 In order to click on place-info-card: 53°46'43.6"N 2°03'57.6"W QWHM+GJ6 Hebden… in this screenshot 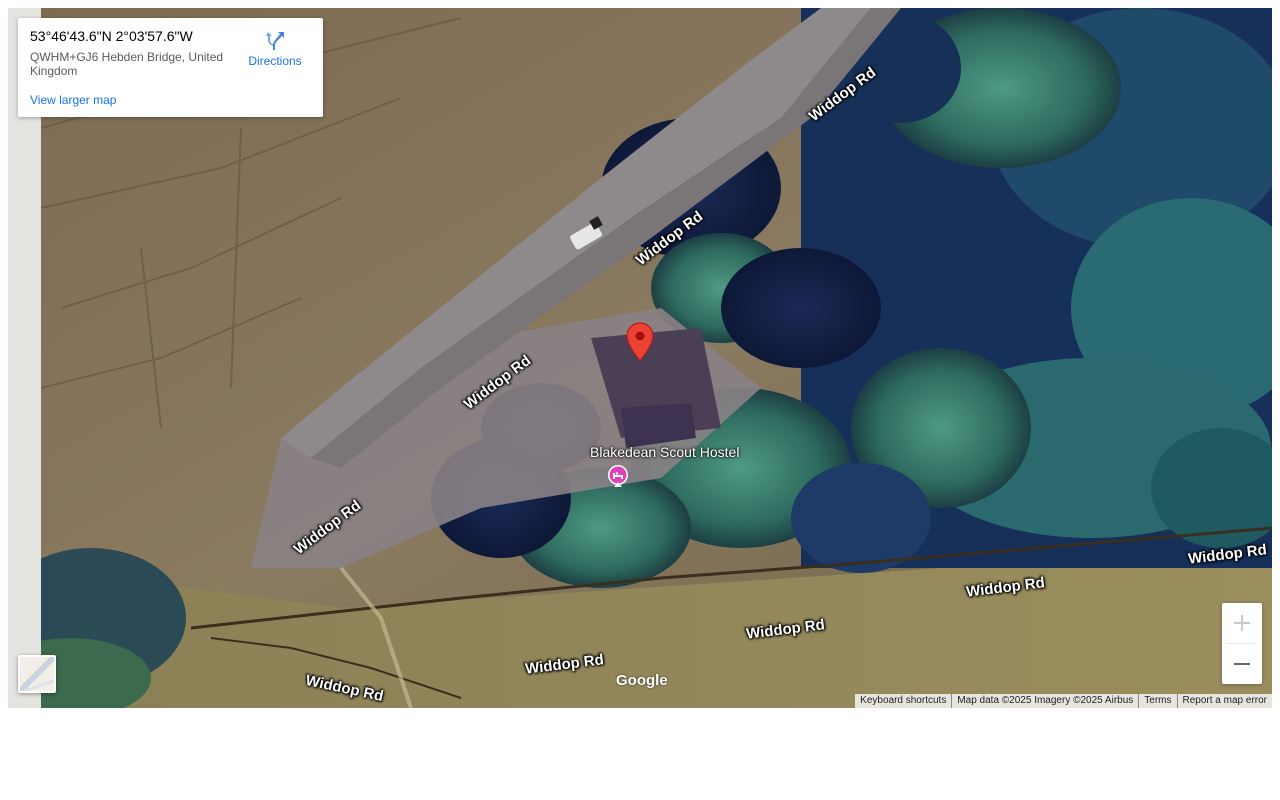, I will do `click(170, 67)`.